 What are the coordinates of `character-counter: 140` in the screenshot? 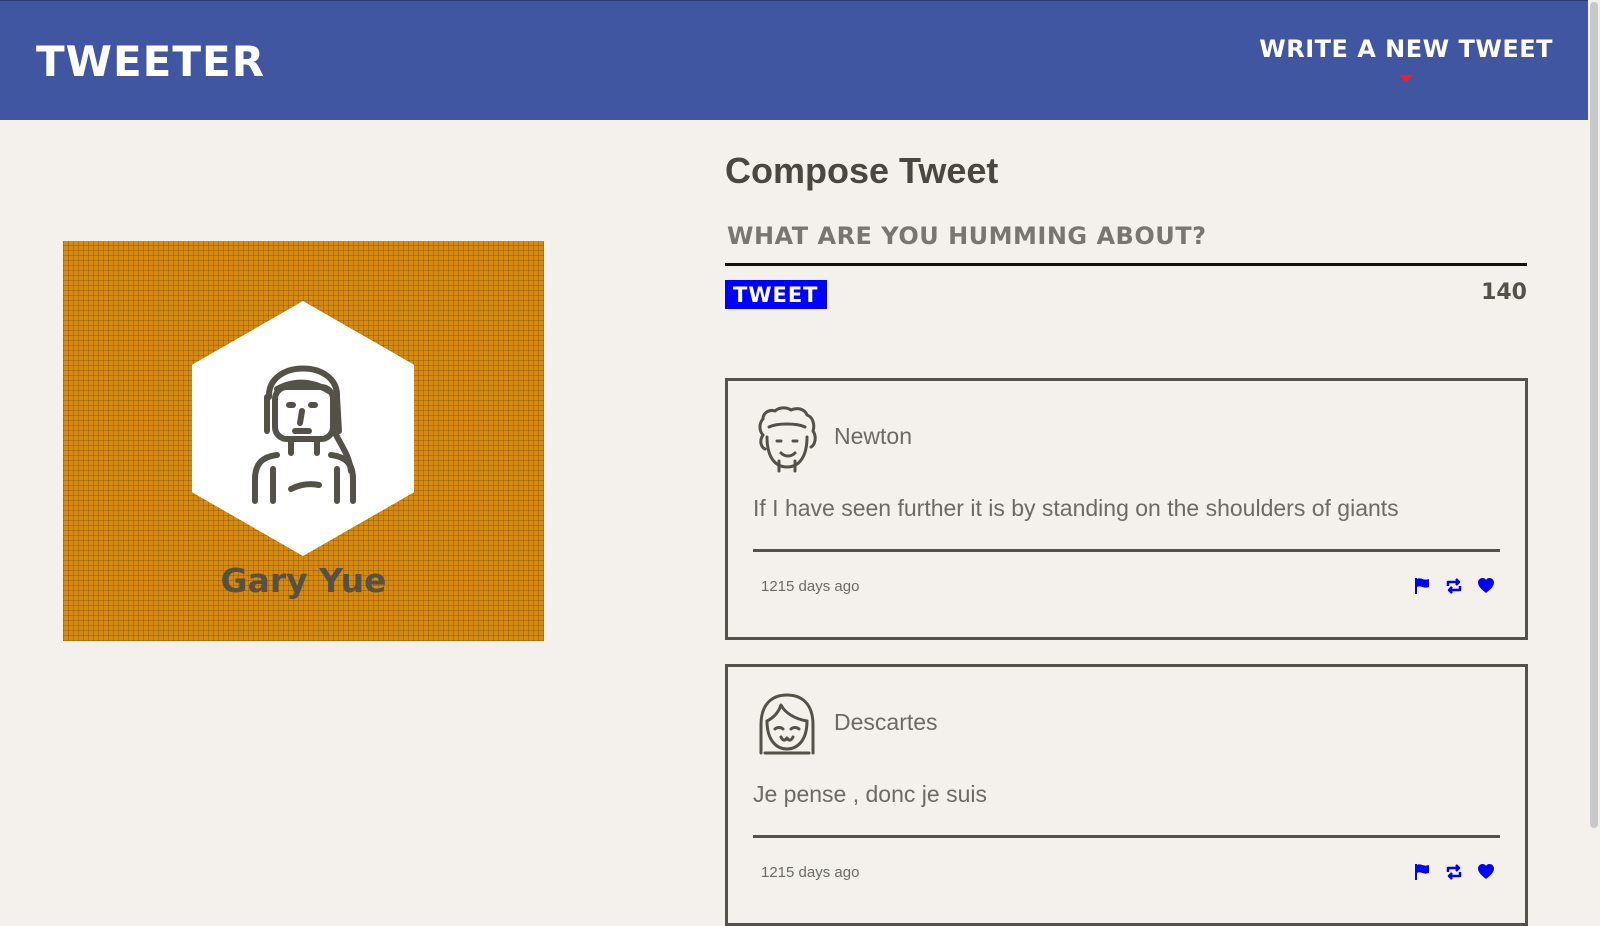 It's located at (1504, 292).